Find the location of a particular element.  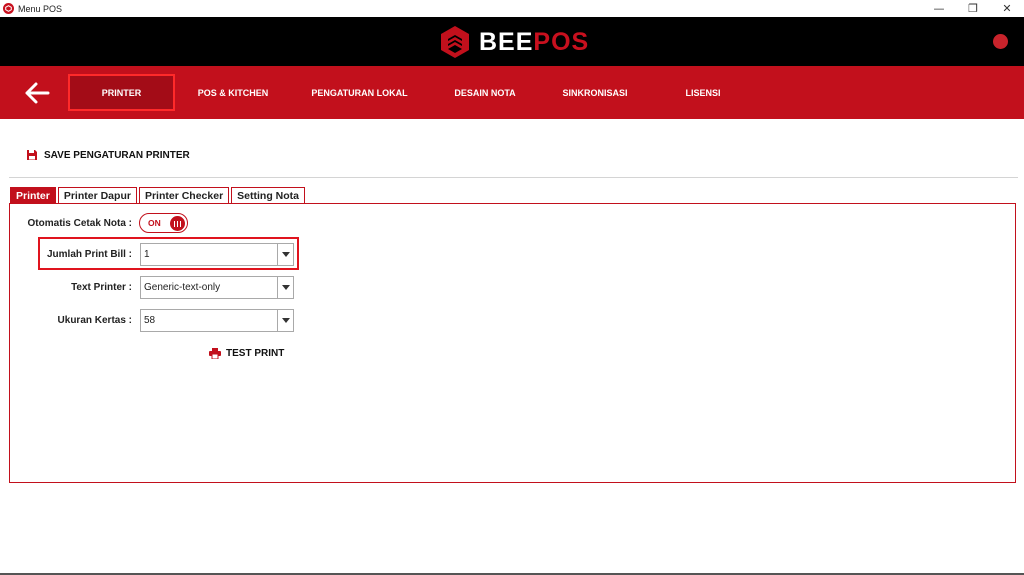

brand-name-part1: BEE is located at coordinates (506, 41).